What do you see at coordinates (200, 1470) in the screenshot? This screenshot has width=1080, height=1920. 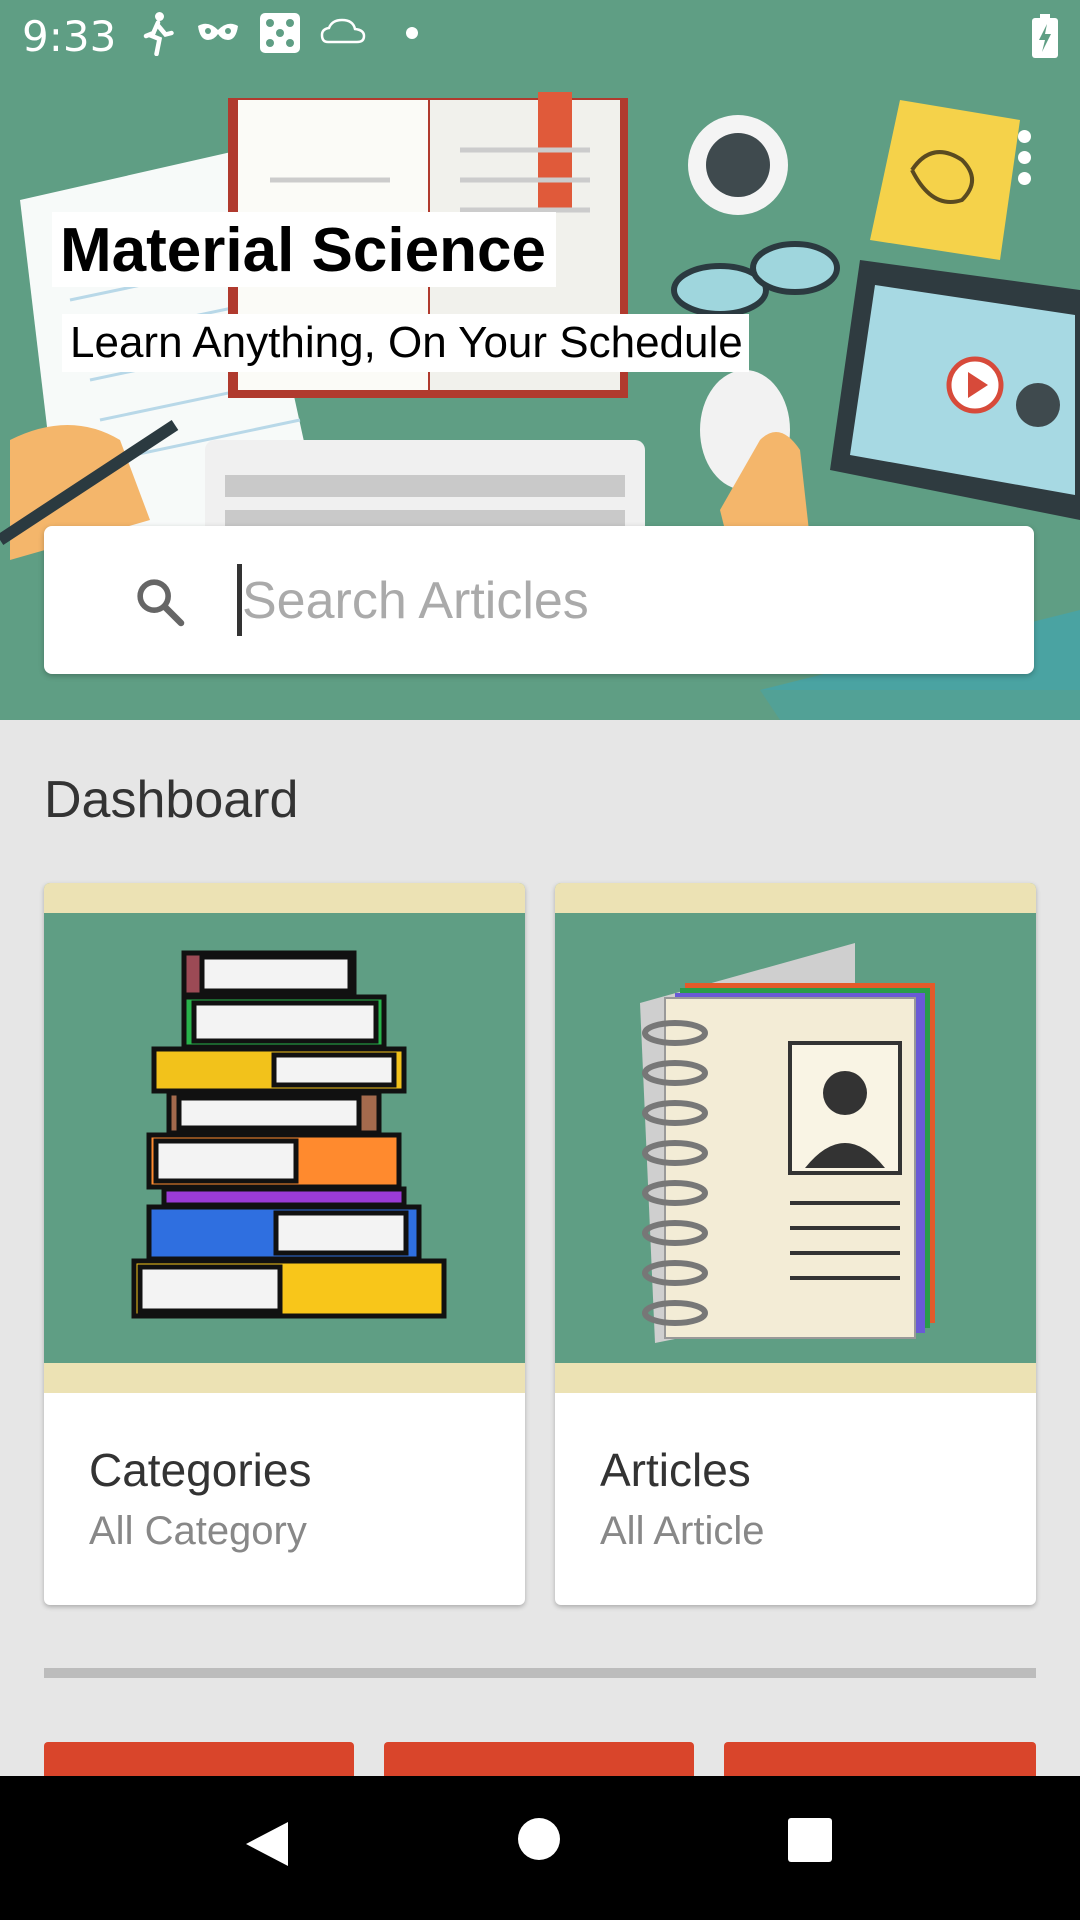 I see `card-title: Categories` at bounding box center [200, 1470].